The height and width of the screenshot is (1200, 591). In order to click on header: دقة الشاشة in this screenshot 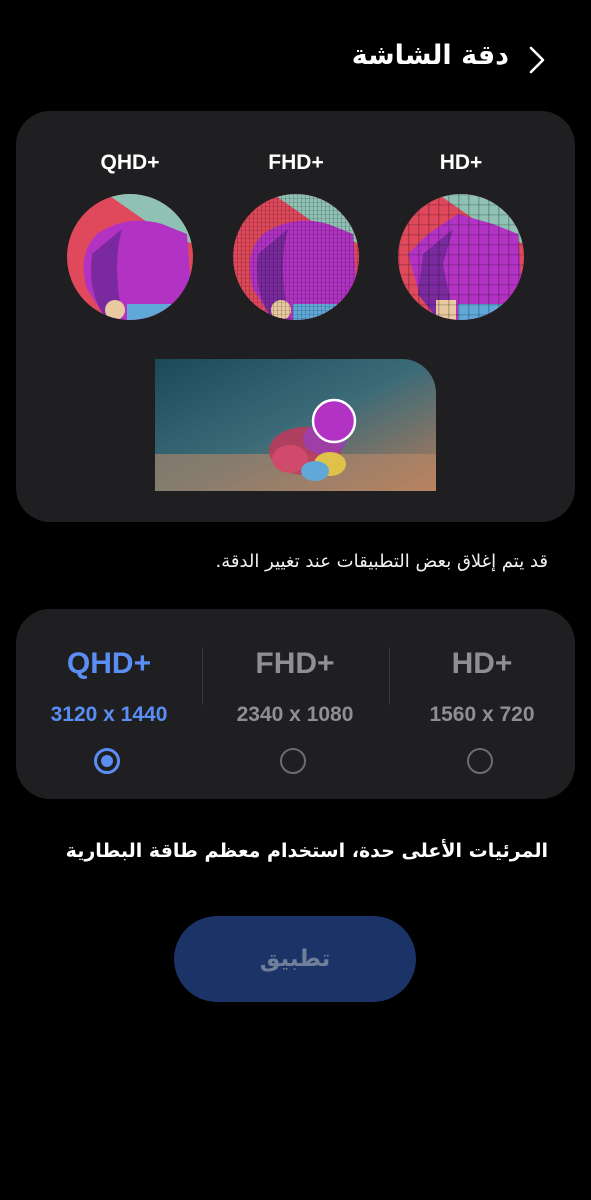, I will do `click(295, 61)`.